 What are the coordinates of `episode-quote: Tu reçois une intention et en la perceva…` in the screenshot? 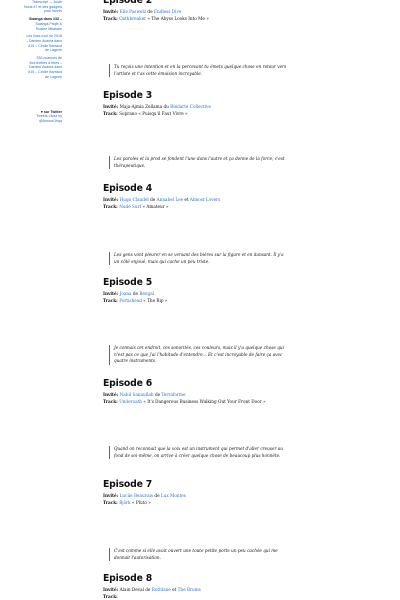 It's located at (199, 71).